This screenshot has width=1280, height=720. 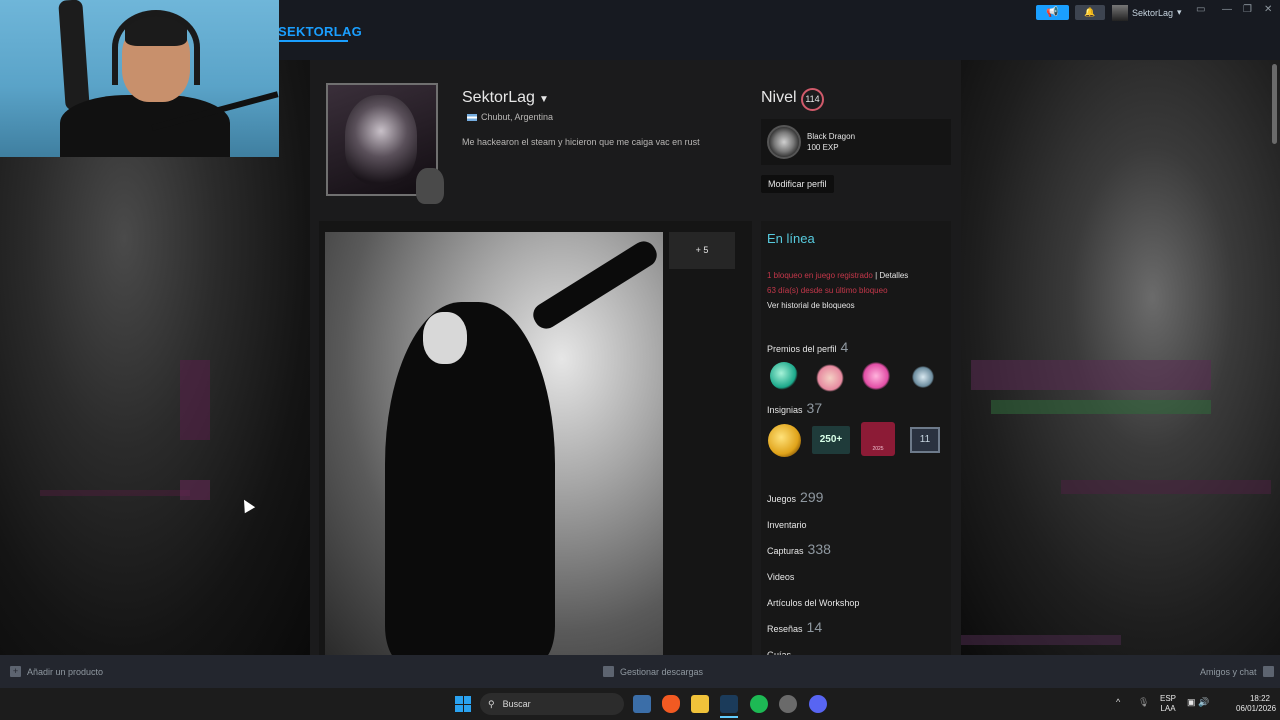 I want to click on awards-count: 4, so click(x=844, y=347).